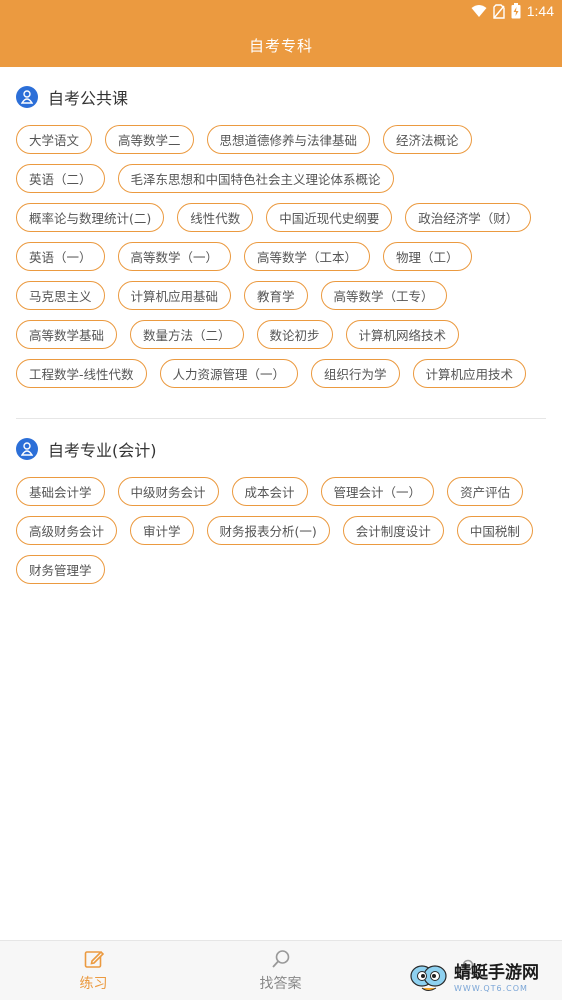 Image resolution: width=562 pixels, height=1000 pixels. What do you see at coordinates (499, 11) in the screenshot?
I see `no-sim-icon` at bounding box center [499, 11].